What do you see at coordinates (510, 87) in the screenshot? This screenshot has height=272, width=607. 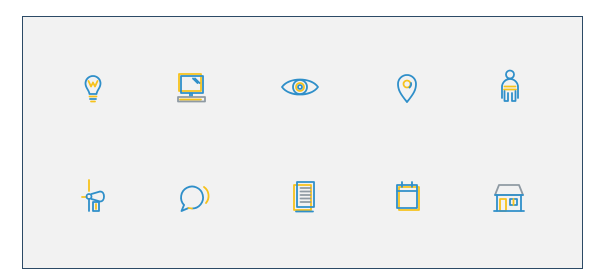 I see `person-icon` at bounding box center [510, 87].